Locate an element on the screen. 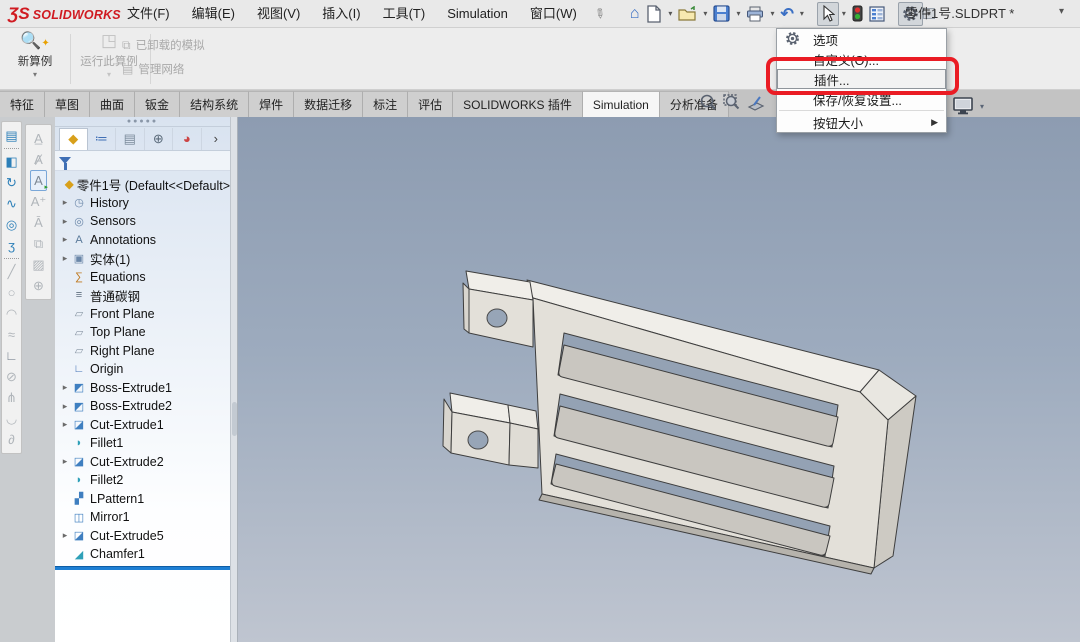  rebuild-traffic-light-icon is located at coordinates (857, 14).